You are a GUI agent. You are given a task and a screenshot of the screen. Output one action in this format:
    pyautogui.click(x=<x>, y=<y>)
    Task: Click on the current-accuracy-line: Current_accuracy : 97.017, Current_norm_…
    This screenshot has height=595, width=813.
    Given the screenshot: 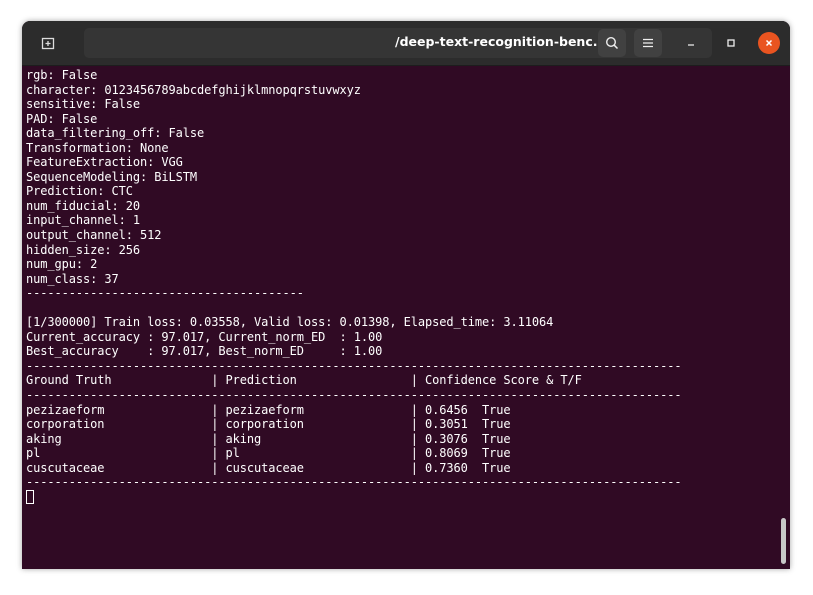 What is the action you would take?
    pyautogui.click(x=204, y=336)
    